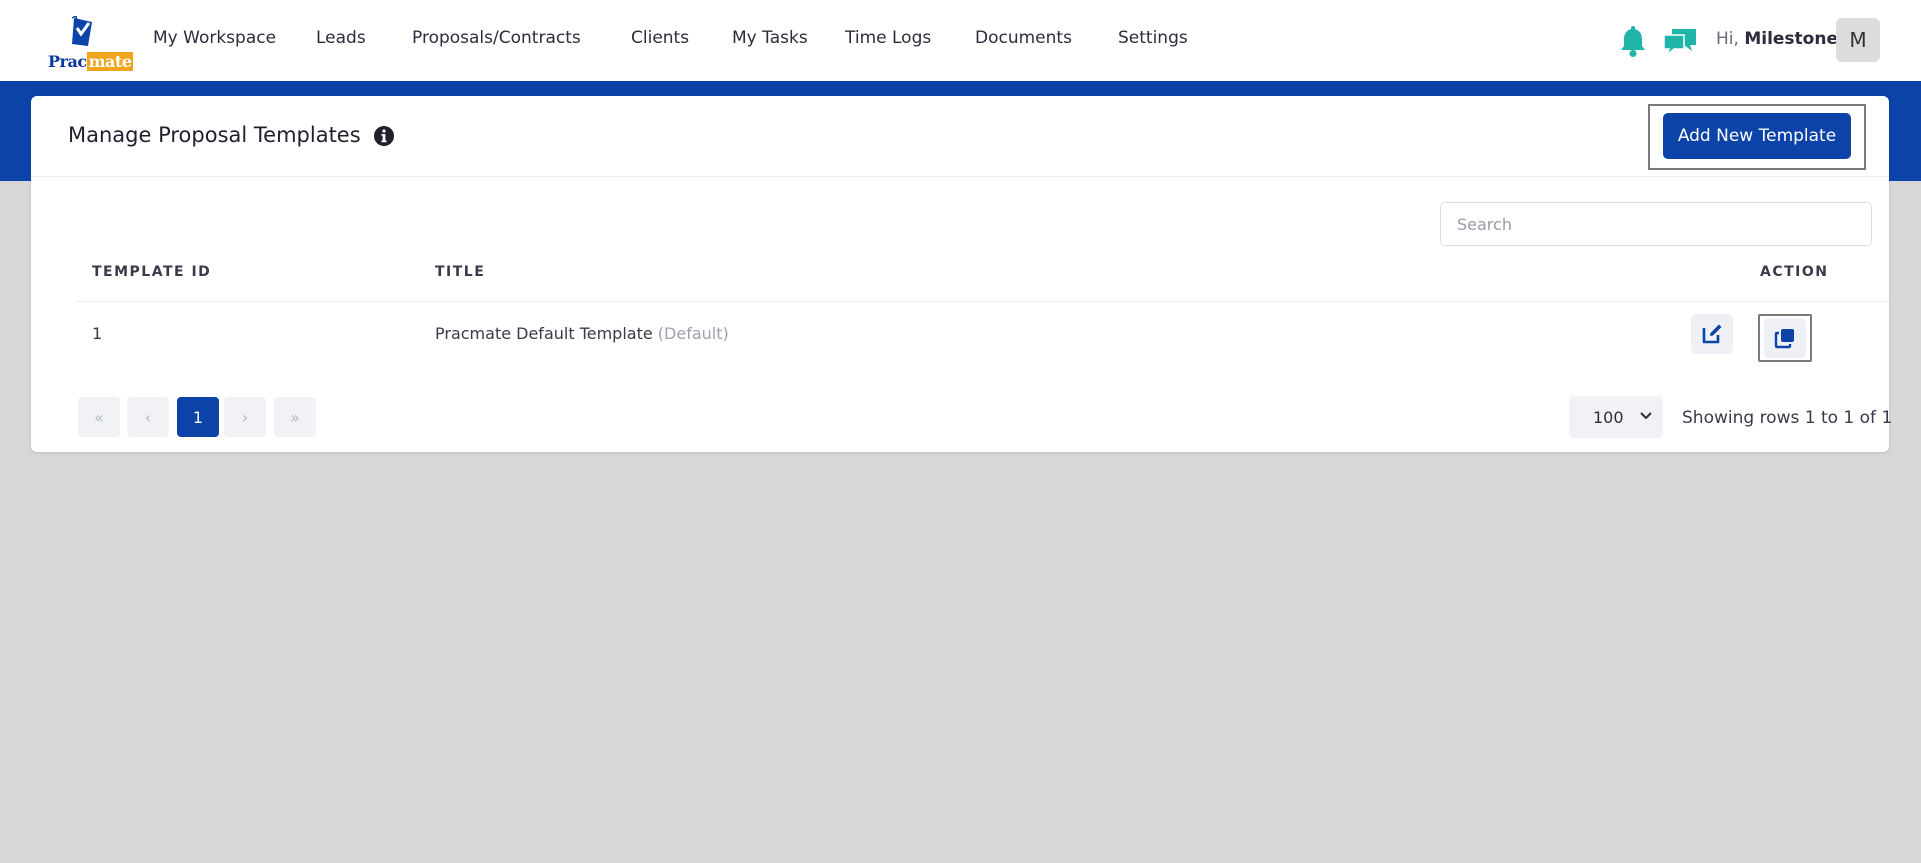 The image size is (1921, 863). What do you see at coordinates (1757, 136) in the screenshot?
I see `add-new-template-button: Add New Template` at bounding box center [1757, 136].